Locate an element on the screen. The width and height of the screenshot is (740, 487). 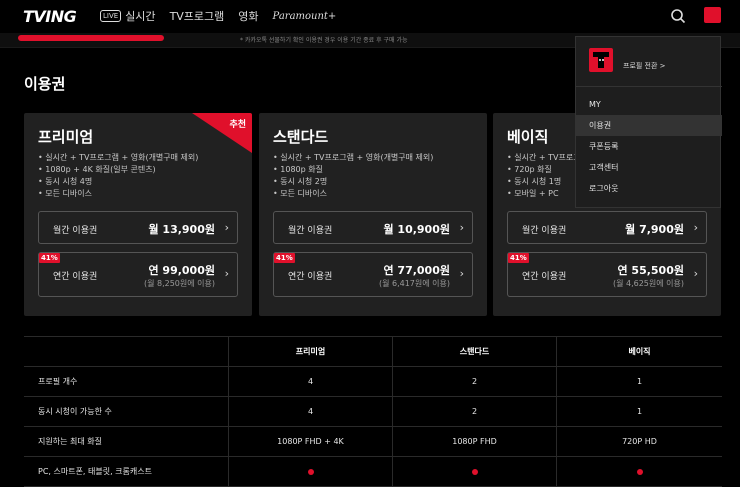
plan-name: 프리미엄 is located at coordinates (66, 137).